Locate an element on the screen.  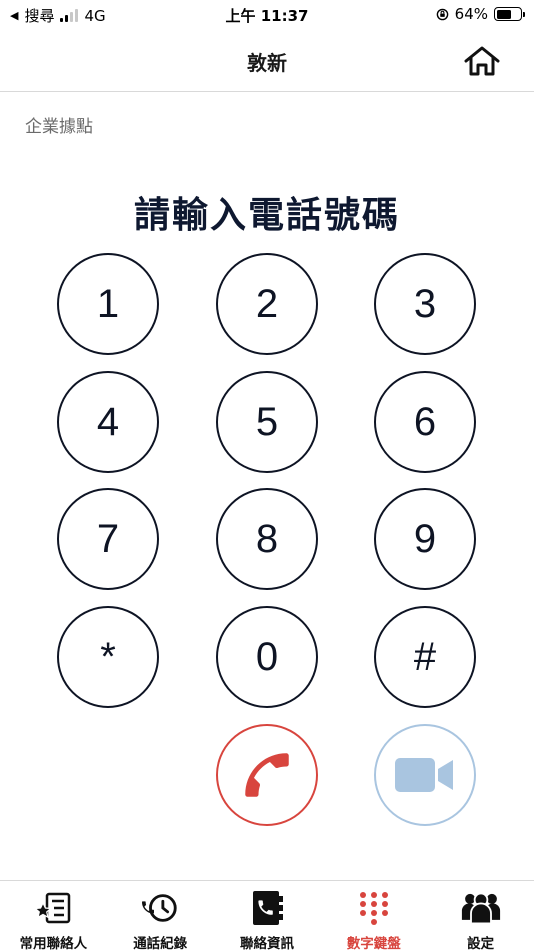
key-4: 4 is located at coordinates (108, 422).